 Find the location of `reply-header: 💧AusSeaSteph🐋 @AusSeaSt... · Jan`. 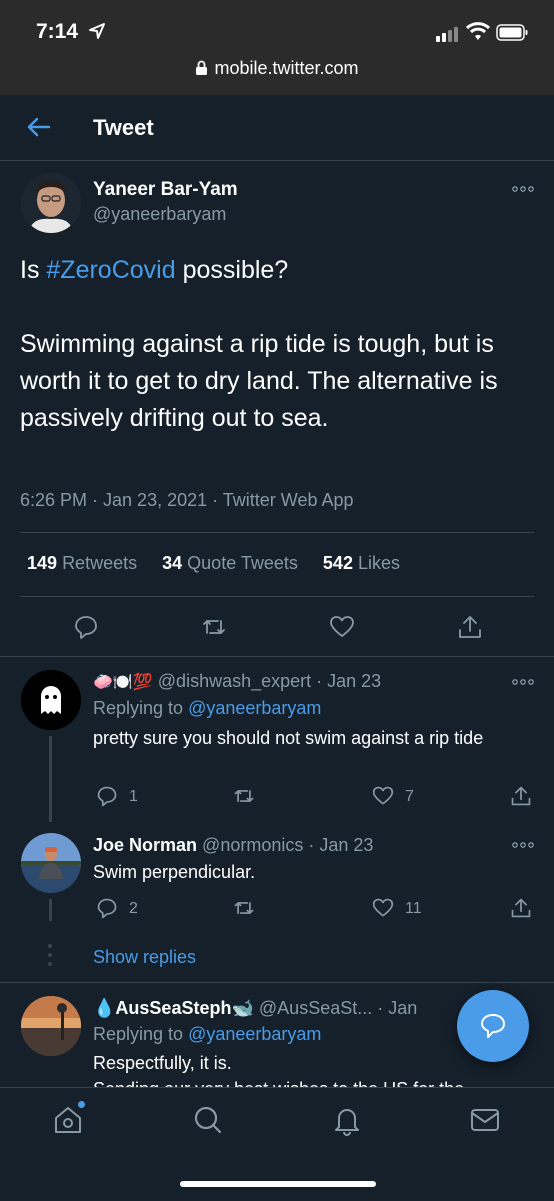

reply-header: 💧AusSeaSteph🐋 @AusSeaSt... · Jan is located at coordinates (255, 1008).